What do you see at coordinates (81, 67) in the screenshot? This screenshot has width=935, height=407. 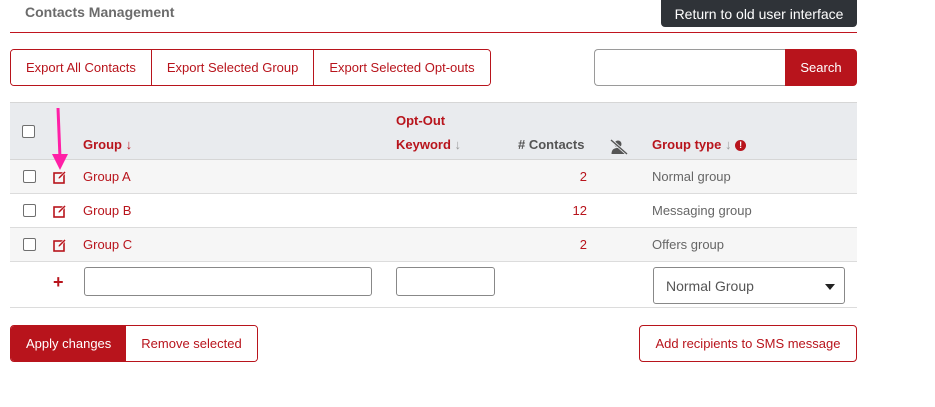 I see `export-all-button: Export All Contacts` at bounding box center [81, 67].